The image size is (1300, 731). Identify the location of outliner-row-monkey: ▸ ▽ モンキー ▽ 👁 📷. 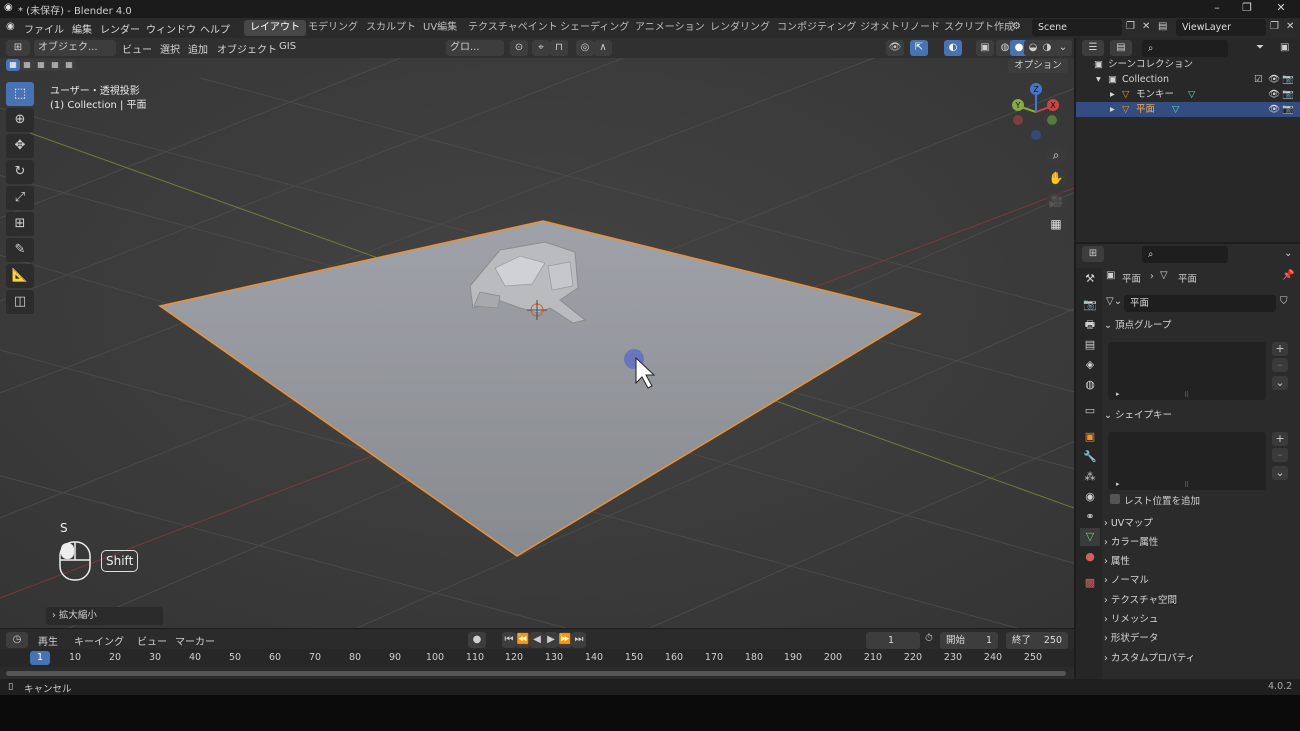
(1188, 94).